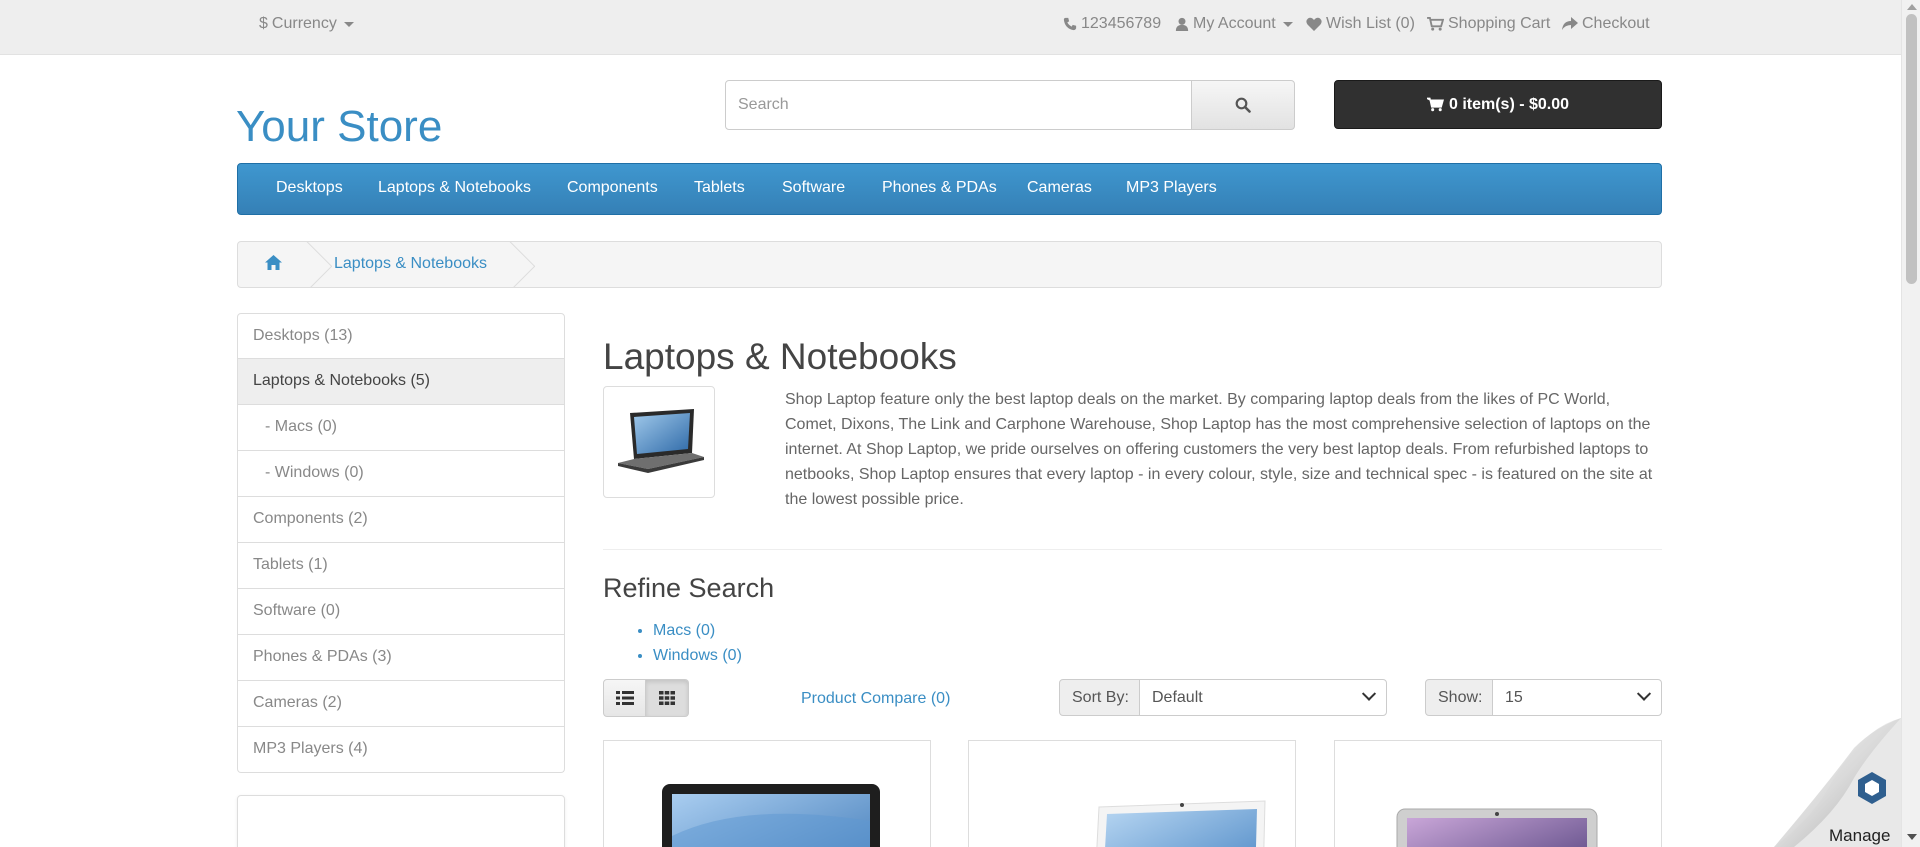 This screenshot has width=1920, height=847. I want to click on divider, so click(1132, 549).